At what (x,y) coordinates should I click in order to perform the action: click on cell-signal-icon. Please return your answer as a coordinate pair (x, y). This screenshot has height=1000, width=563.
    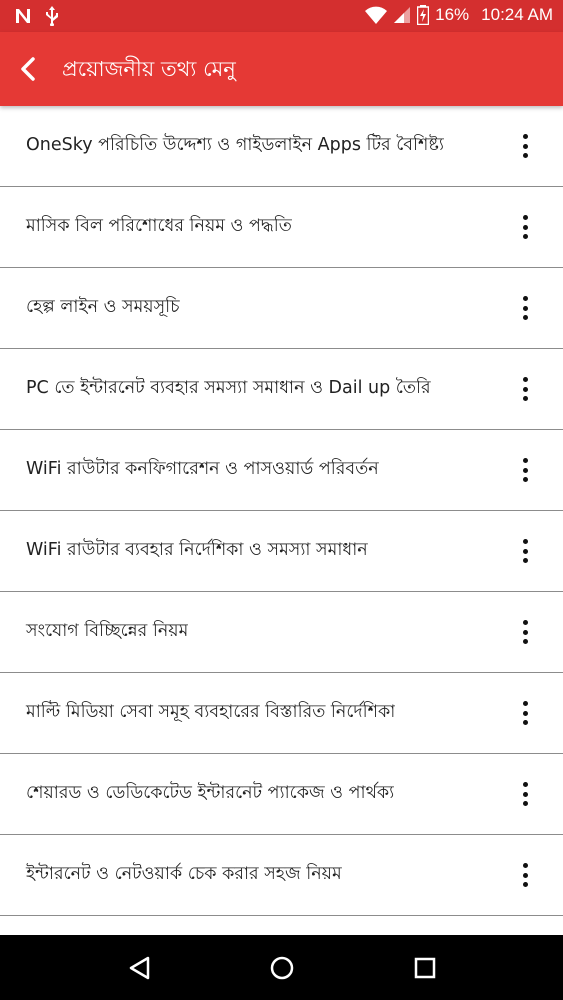
    Looking at the image, I should click on (402, 15).